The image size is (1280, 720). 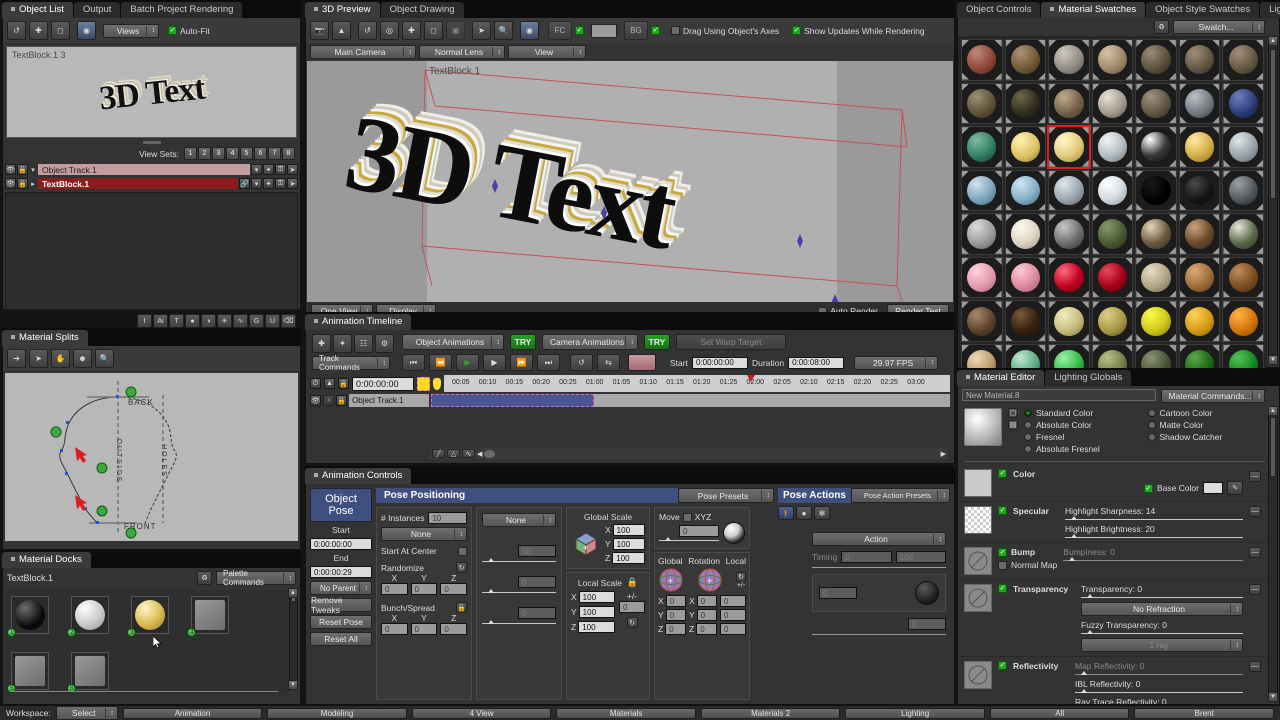 I want to click on move-object-icon: ✚, so click(x=38, y=30).